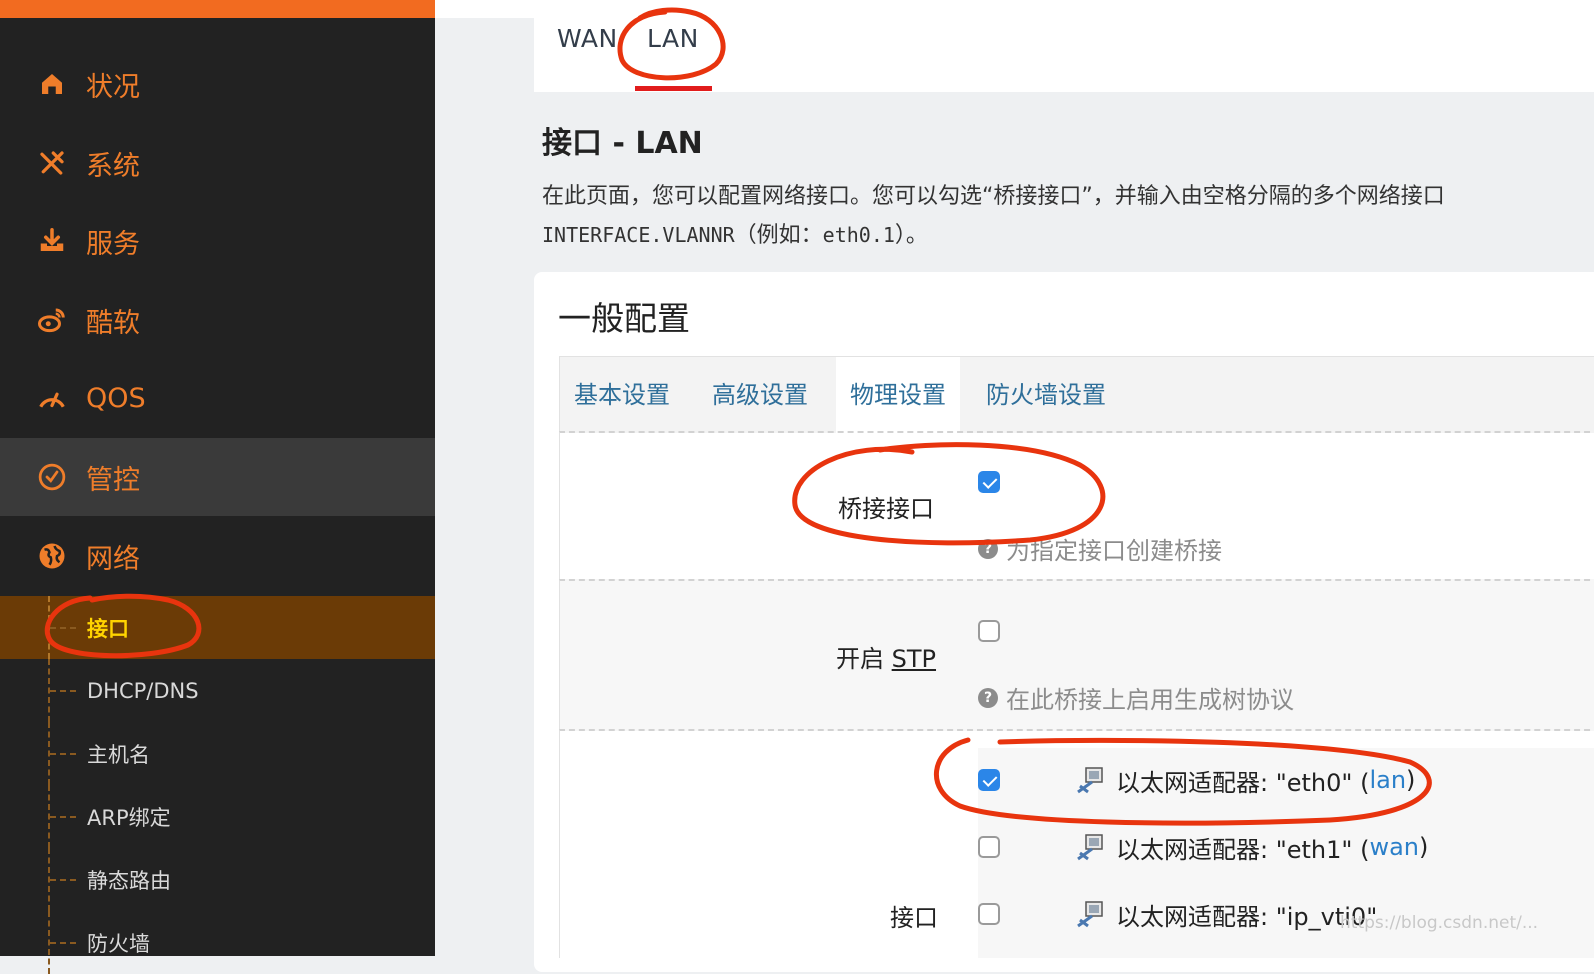 The image size is (1594, 974). Describe the element at coordinates (129, 880) in the screenshot. I see `sidebar-subitem-label: 静态路由` at that location.